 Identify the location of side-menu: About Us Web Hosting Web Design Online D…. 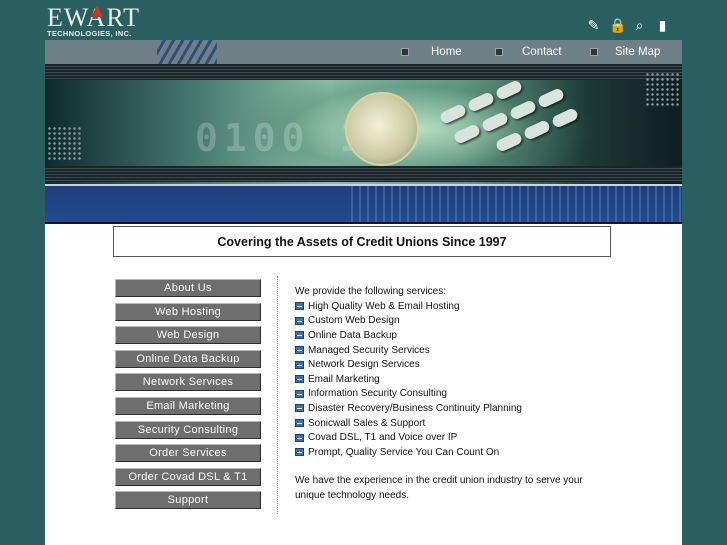
(188, 397).